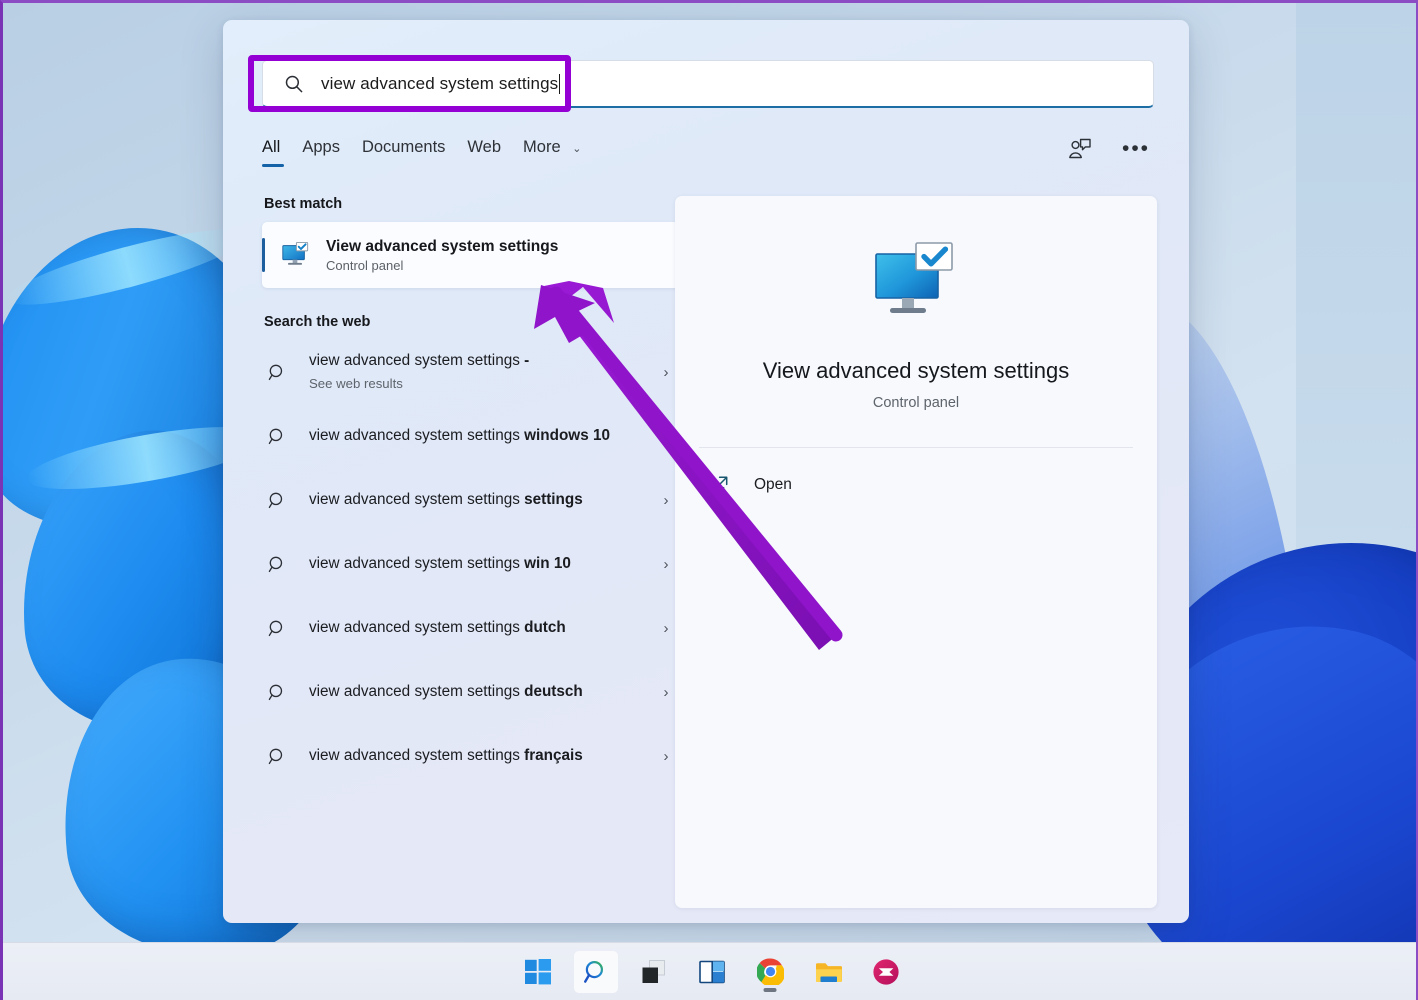  What do you see at coordinates (542, 147) in the screenshot?
I see `tab-more-label: More` at bounding box center [542, 147].